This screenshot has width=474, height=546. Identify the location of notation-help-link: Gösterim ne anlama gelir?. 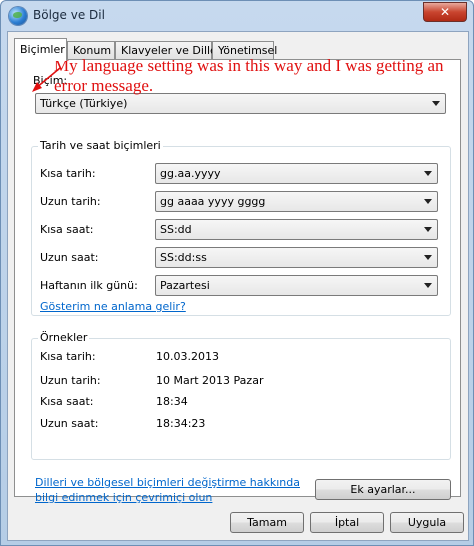
(113, 306).